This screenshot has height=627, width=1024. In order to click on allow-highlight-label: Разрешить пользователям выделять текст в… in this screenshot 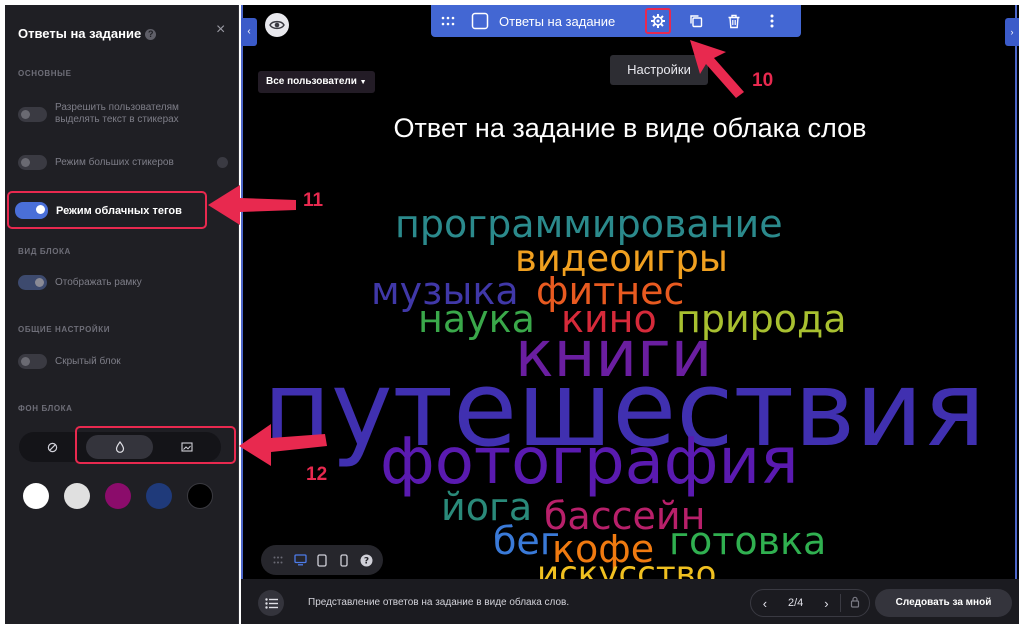, I will do `click(117, 113)`.